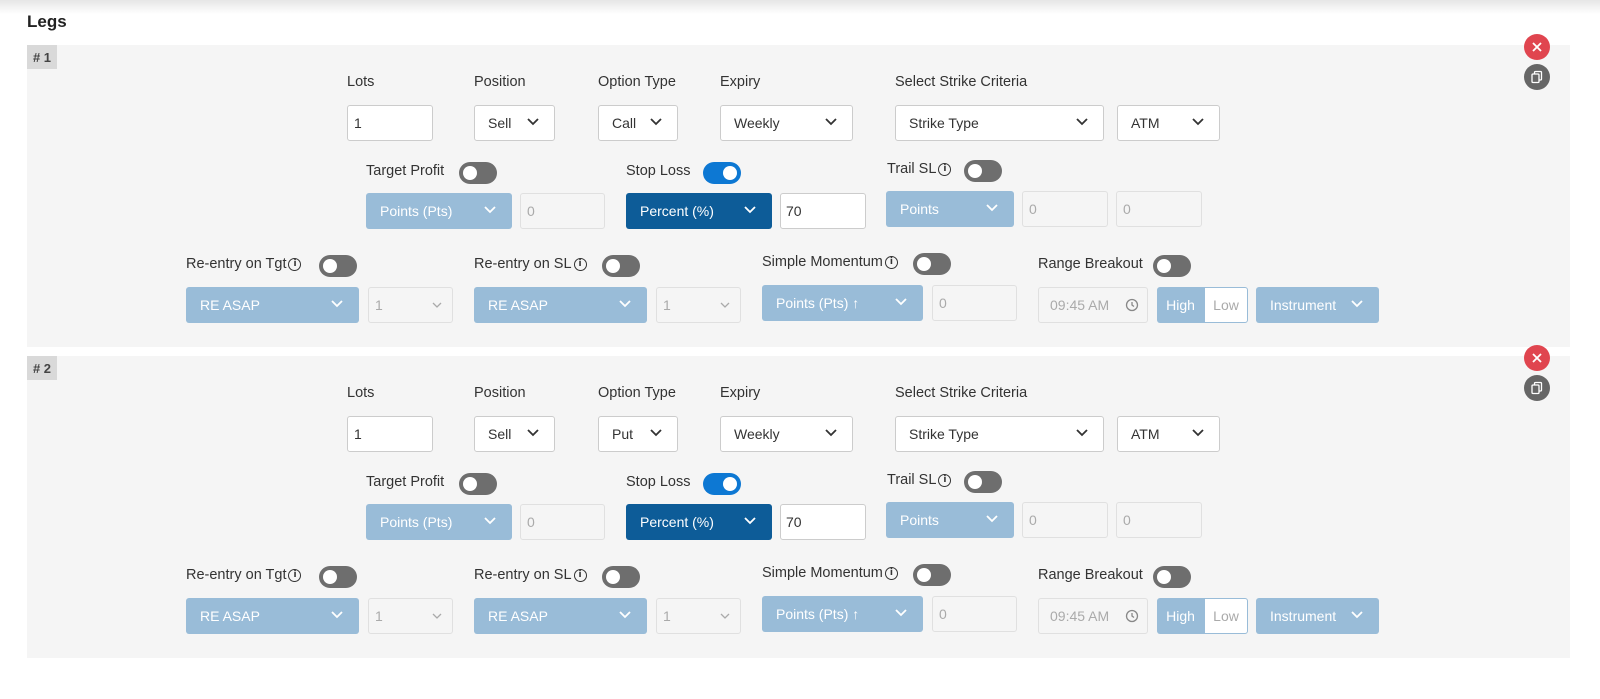 This screenshot has height=699, width=1600. What do you see at coordinates (638, 434) in the screenshot?
I see `option-type-select: Put` at bounding box center [638, 434].